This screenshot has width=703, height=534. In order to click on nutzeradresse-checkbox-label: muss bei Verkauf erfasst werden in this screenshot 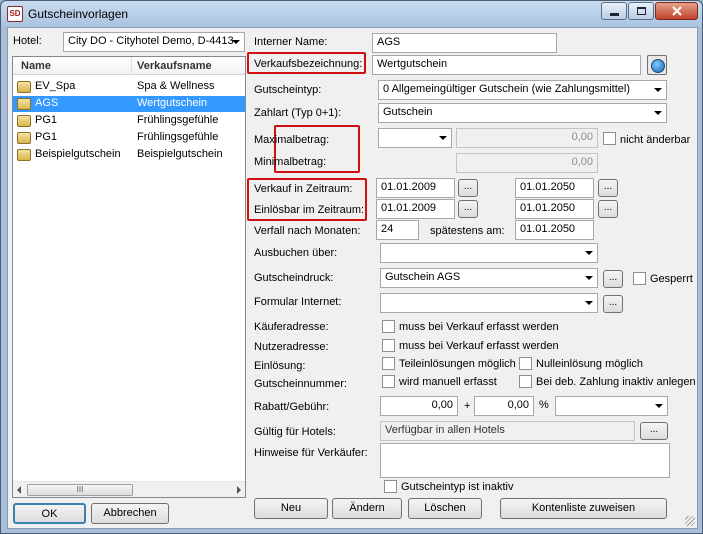, I will do `click(479, 346)`.